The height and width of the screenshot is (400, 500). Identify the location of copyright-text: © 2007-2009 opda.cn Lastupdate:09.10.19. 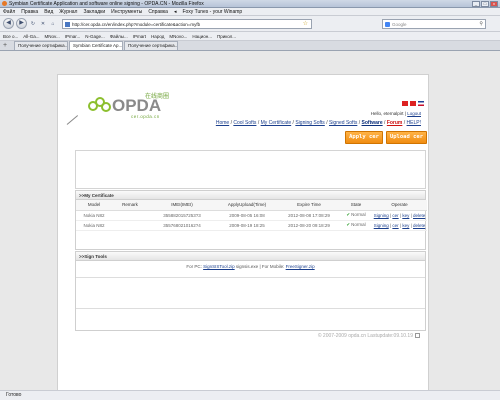
(365, 336).